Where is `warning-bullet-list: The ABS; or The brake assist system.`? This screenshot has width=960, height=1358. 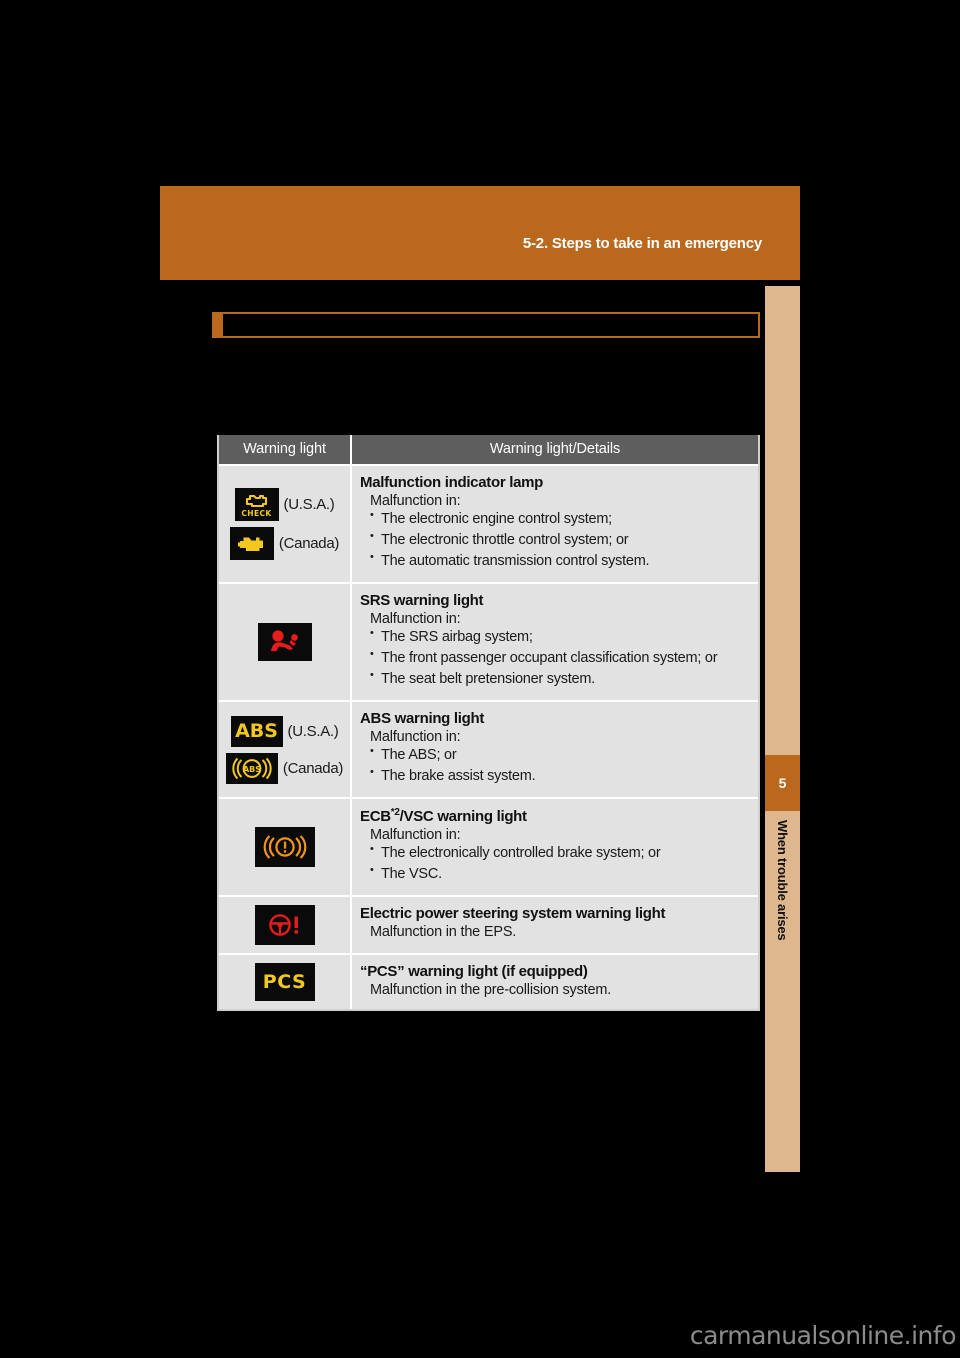
warning-bullet-list: The ABS; or The brake assist system. is located at coordinates (559, 765).